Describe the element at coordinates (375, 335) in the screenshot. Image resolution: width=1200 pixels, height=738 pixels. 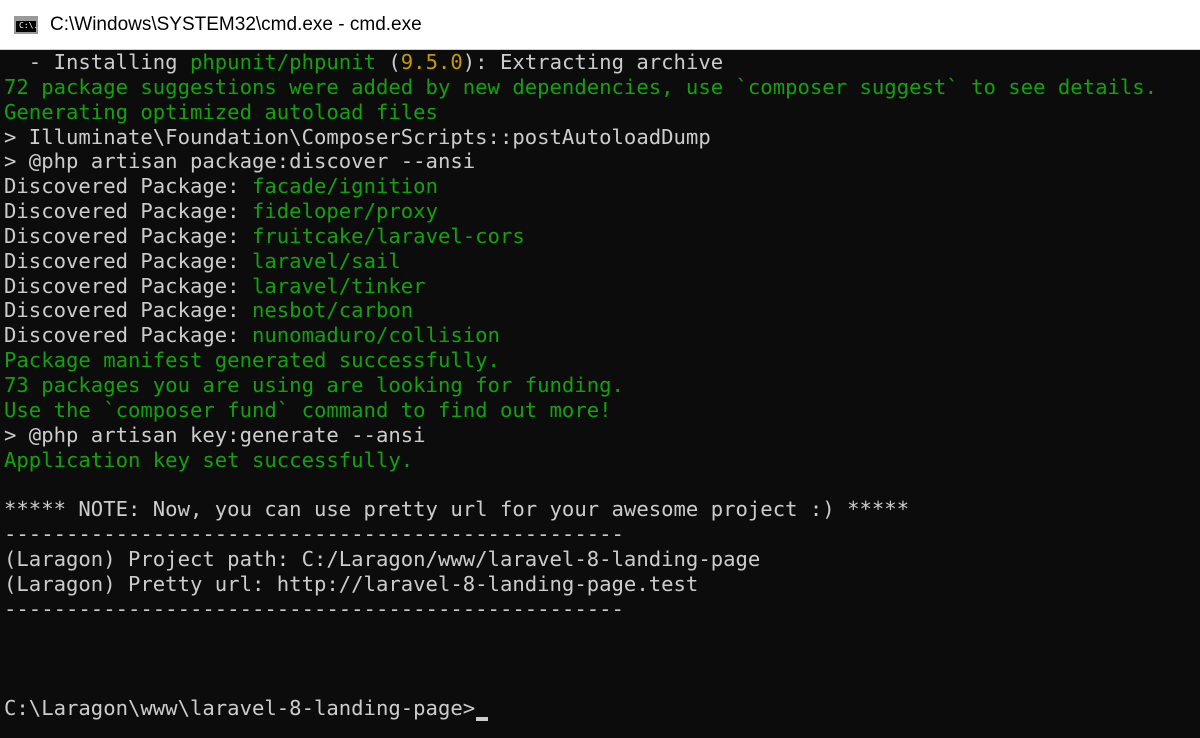
I see `discovered-package-name: nunomaduro/collision` at that location.